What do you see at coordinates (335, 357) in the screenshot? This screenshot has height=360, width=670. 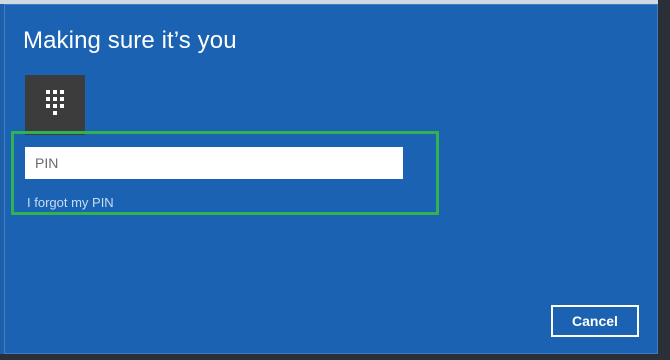 I see `background-edge-bottom` at bounding box center [335, 357].